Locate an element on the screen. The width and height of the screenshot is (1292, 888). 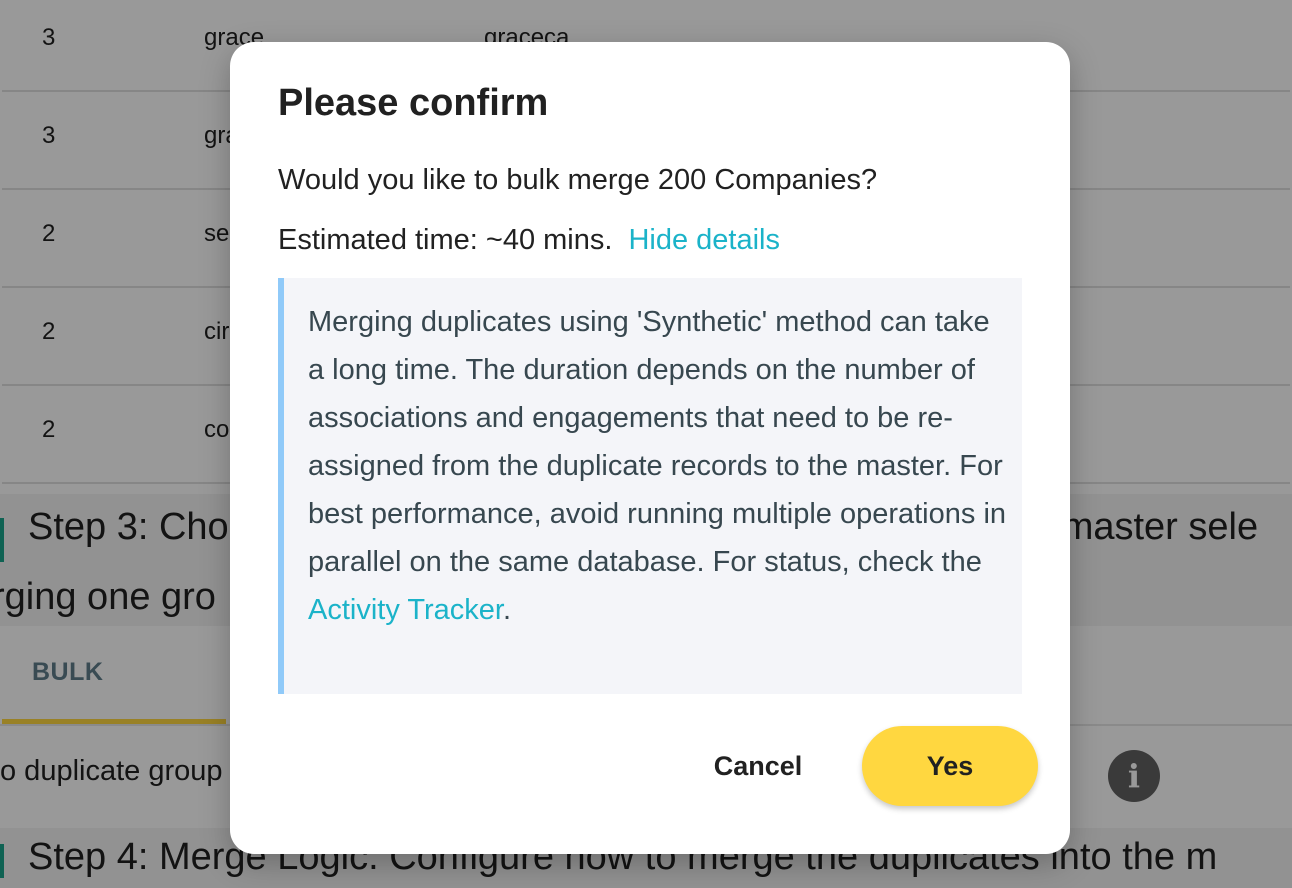
yes-button: Yes is located at coordinates (950, 766).